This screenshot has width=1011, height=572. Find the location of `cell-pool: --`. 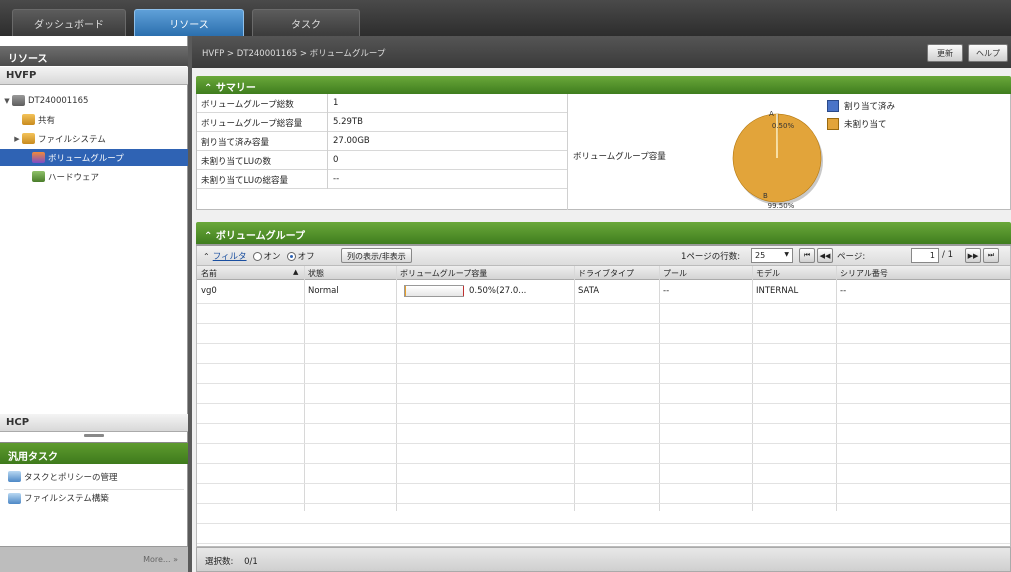

cell-pool: -- is located at coordinates (666, 291).